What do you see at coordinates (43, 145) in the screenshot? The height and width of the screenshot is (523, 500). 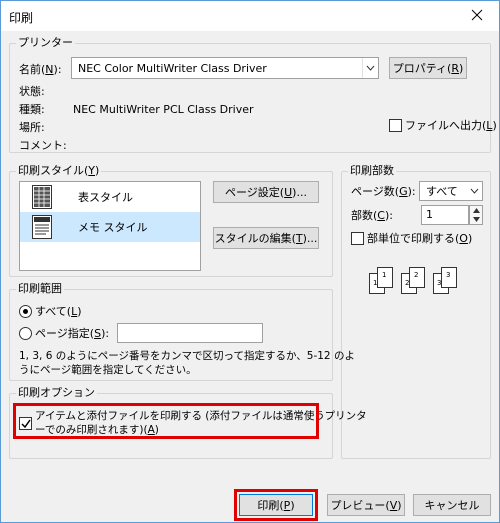 I see `comment-label: コメント:` at bounding box center [43, 145].